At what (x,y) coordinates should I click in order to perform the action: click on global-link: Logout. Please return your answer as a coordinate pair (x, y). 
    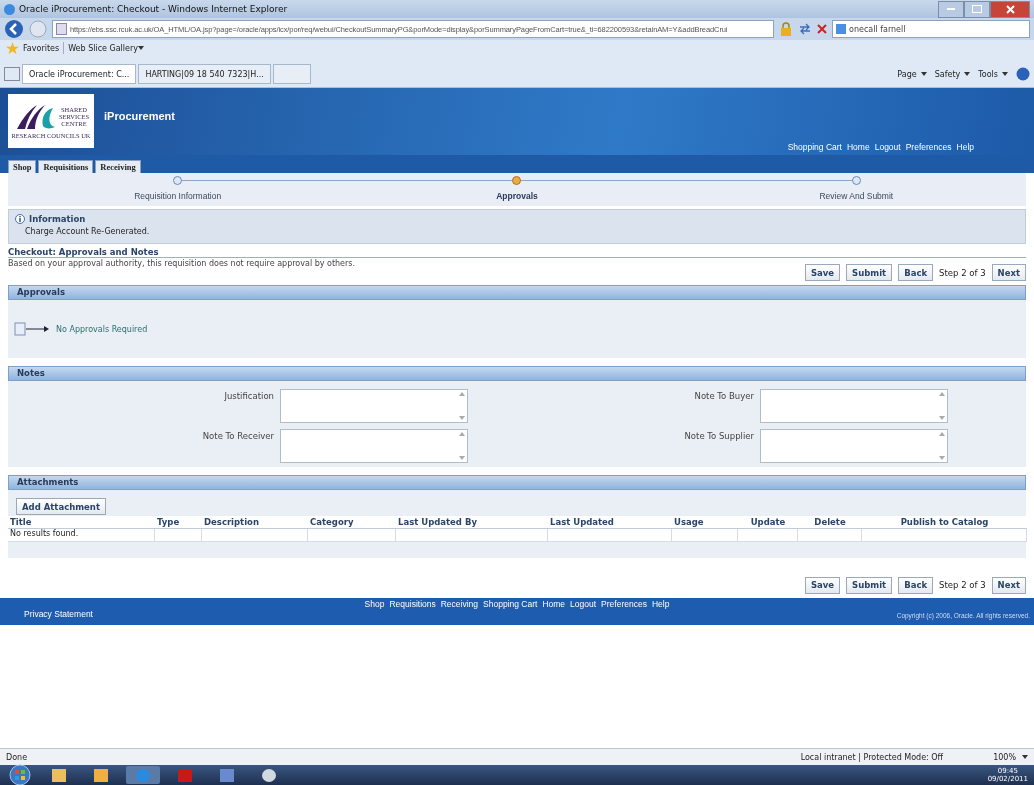
    Looking at the image, I should click on (887, 147).